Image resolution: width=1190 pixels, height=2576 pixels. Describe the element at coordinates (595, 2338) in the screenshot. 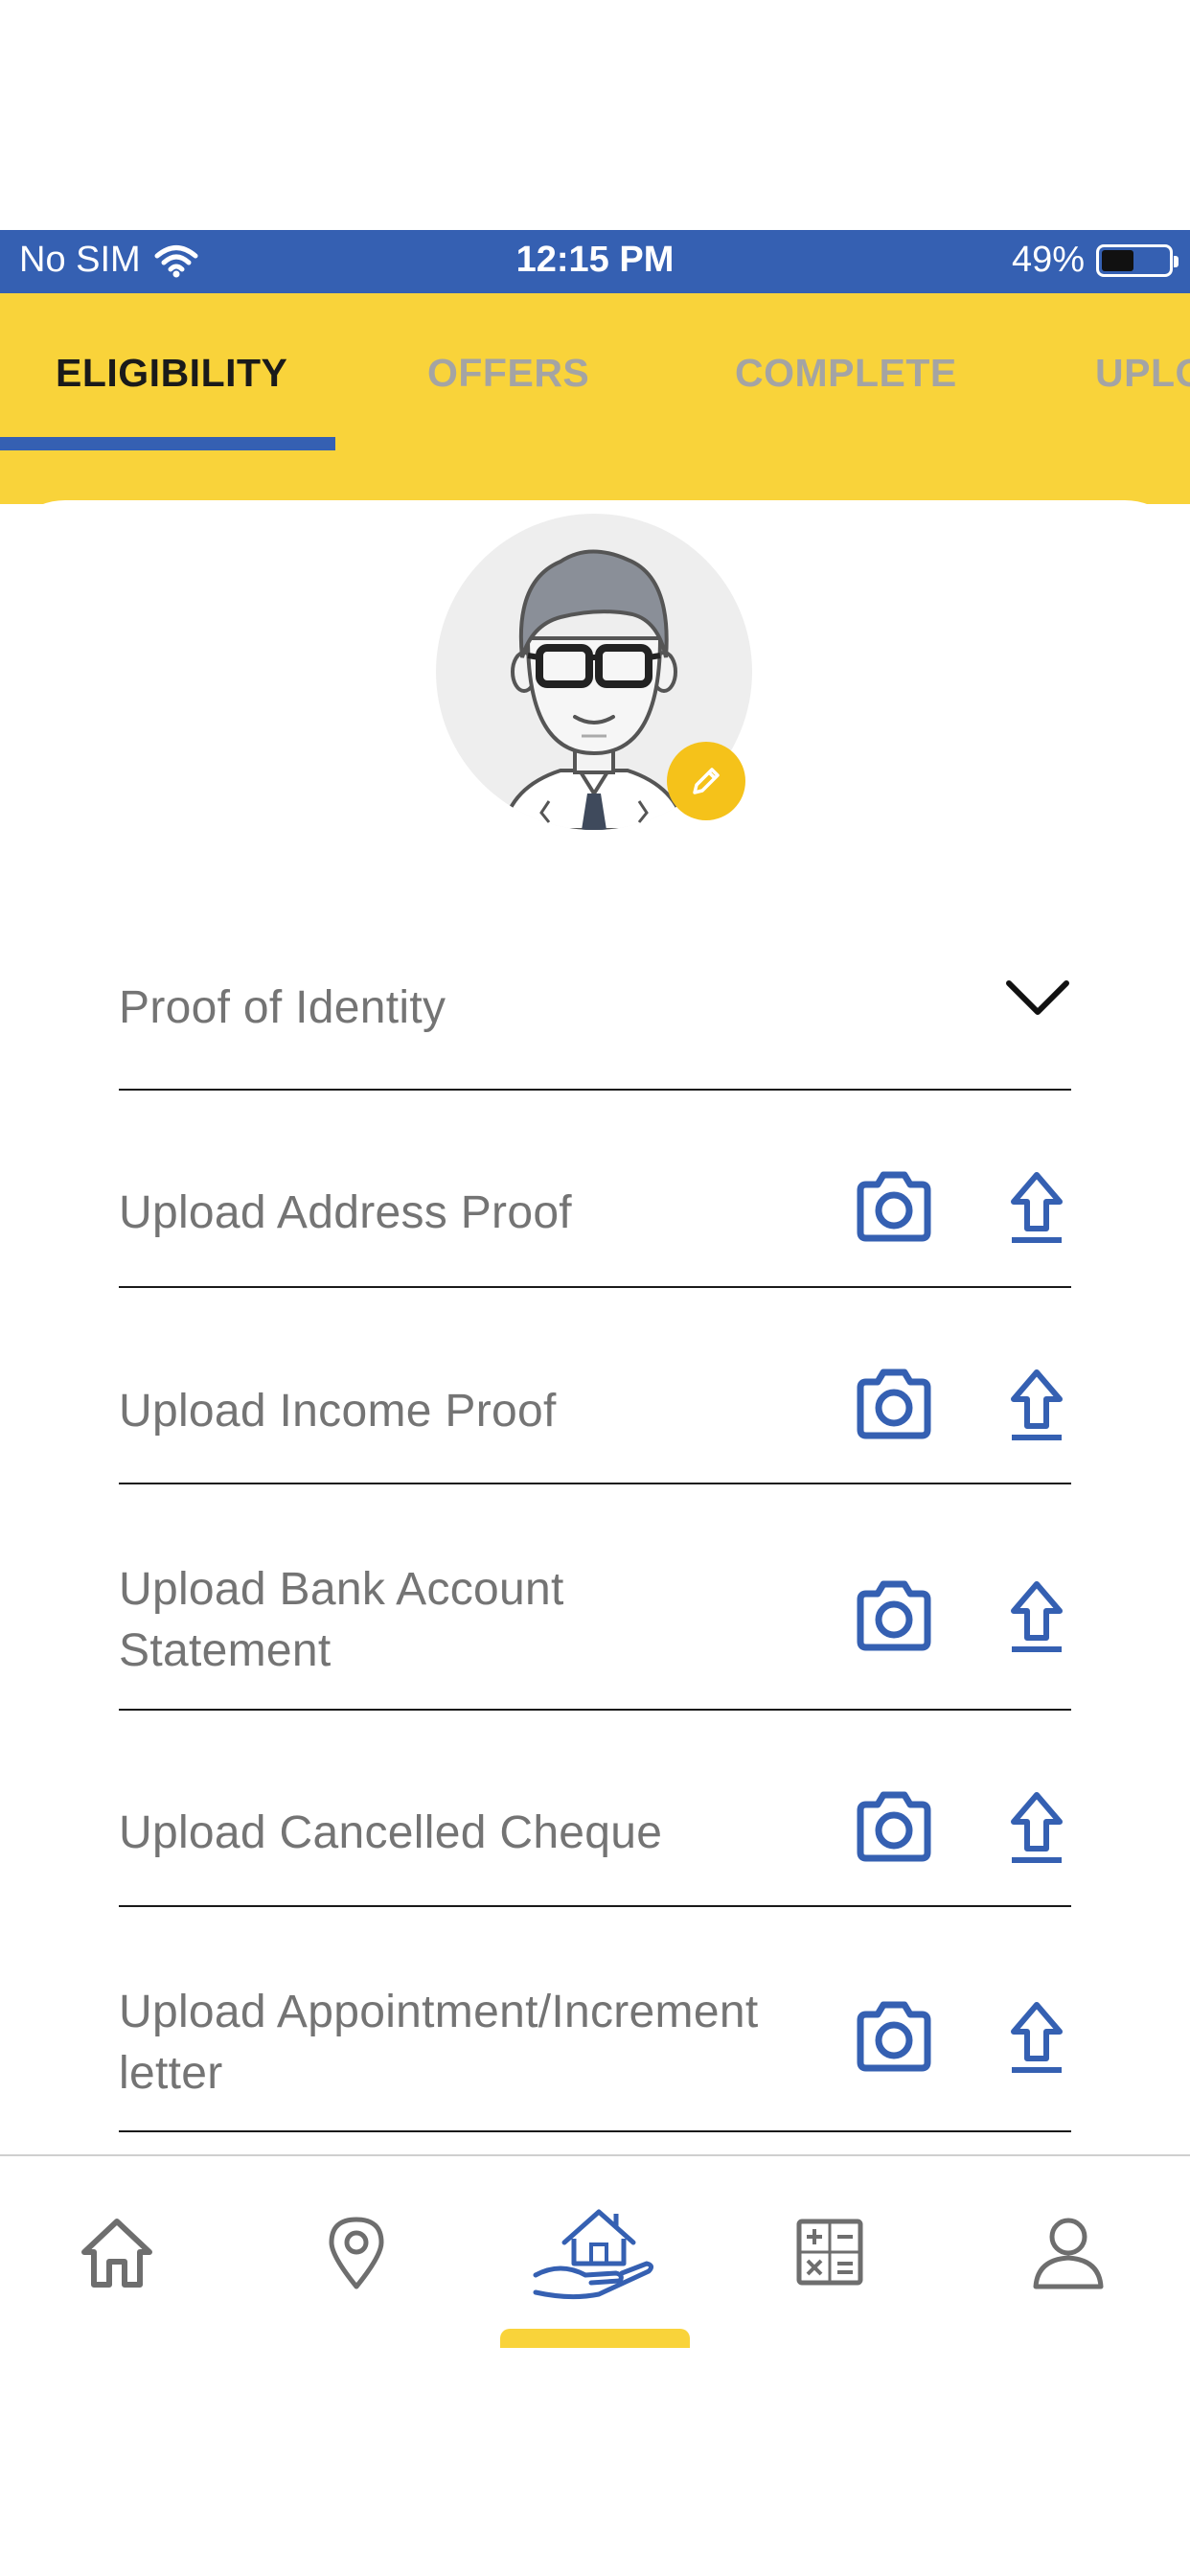

I see `active-nav-indicator` at that location.